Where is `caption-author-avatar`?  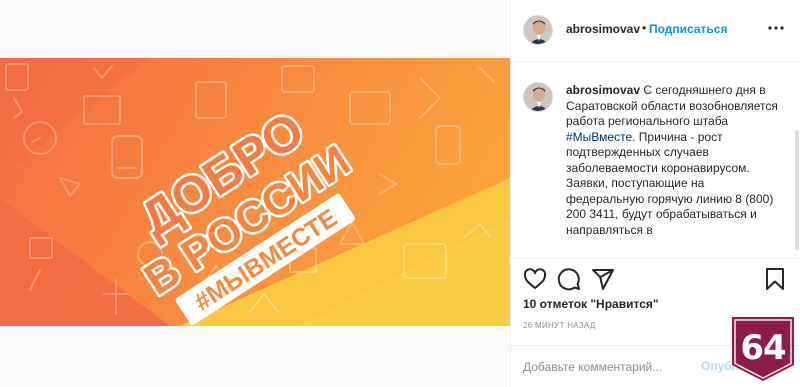
caption-author-avatar is located at coordinates (538, 97).